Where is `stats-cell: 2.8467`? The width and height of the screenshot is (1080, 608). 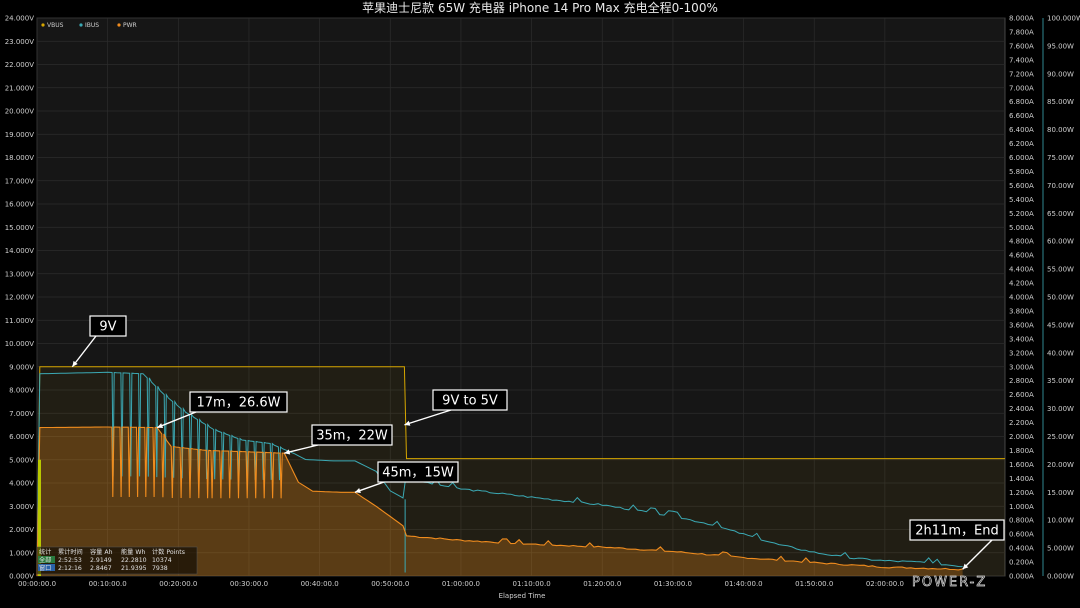 stats-cell: 2.8467 is located at coordinates (101, 568).